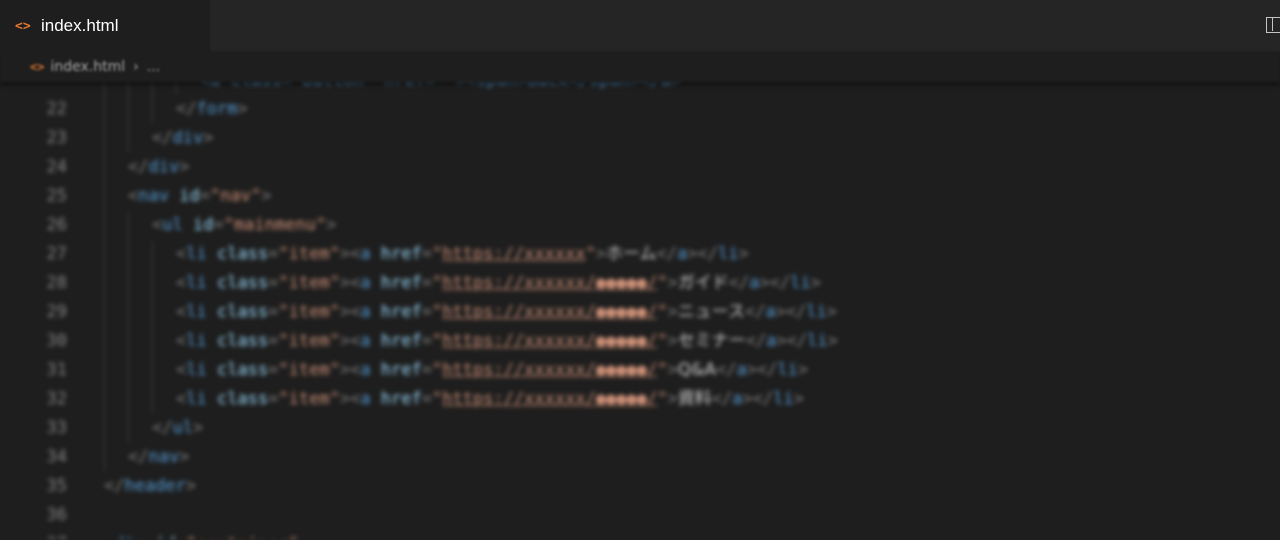  What do you see at coordinates (1273, 25) in the screenshot?
I see `split-editor-icon` at bounding box center [1273, 25].